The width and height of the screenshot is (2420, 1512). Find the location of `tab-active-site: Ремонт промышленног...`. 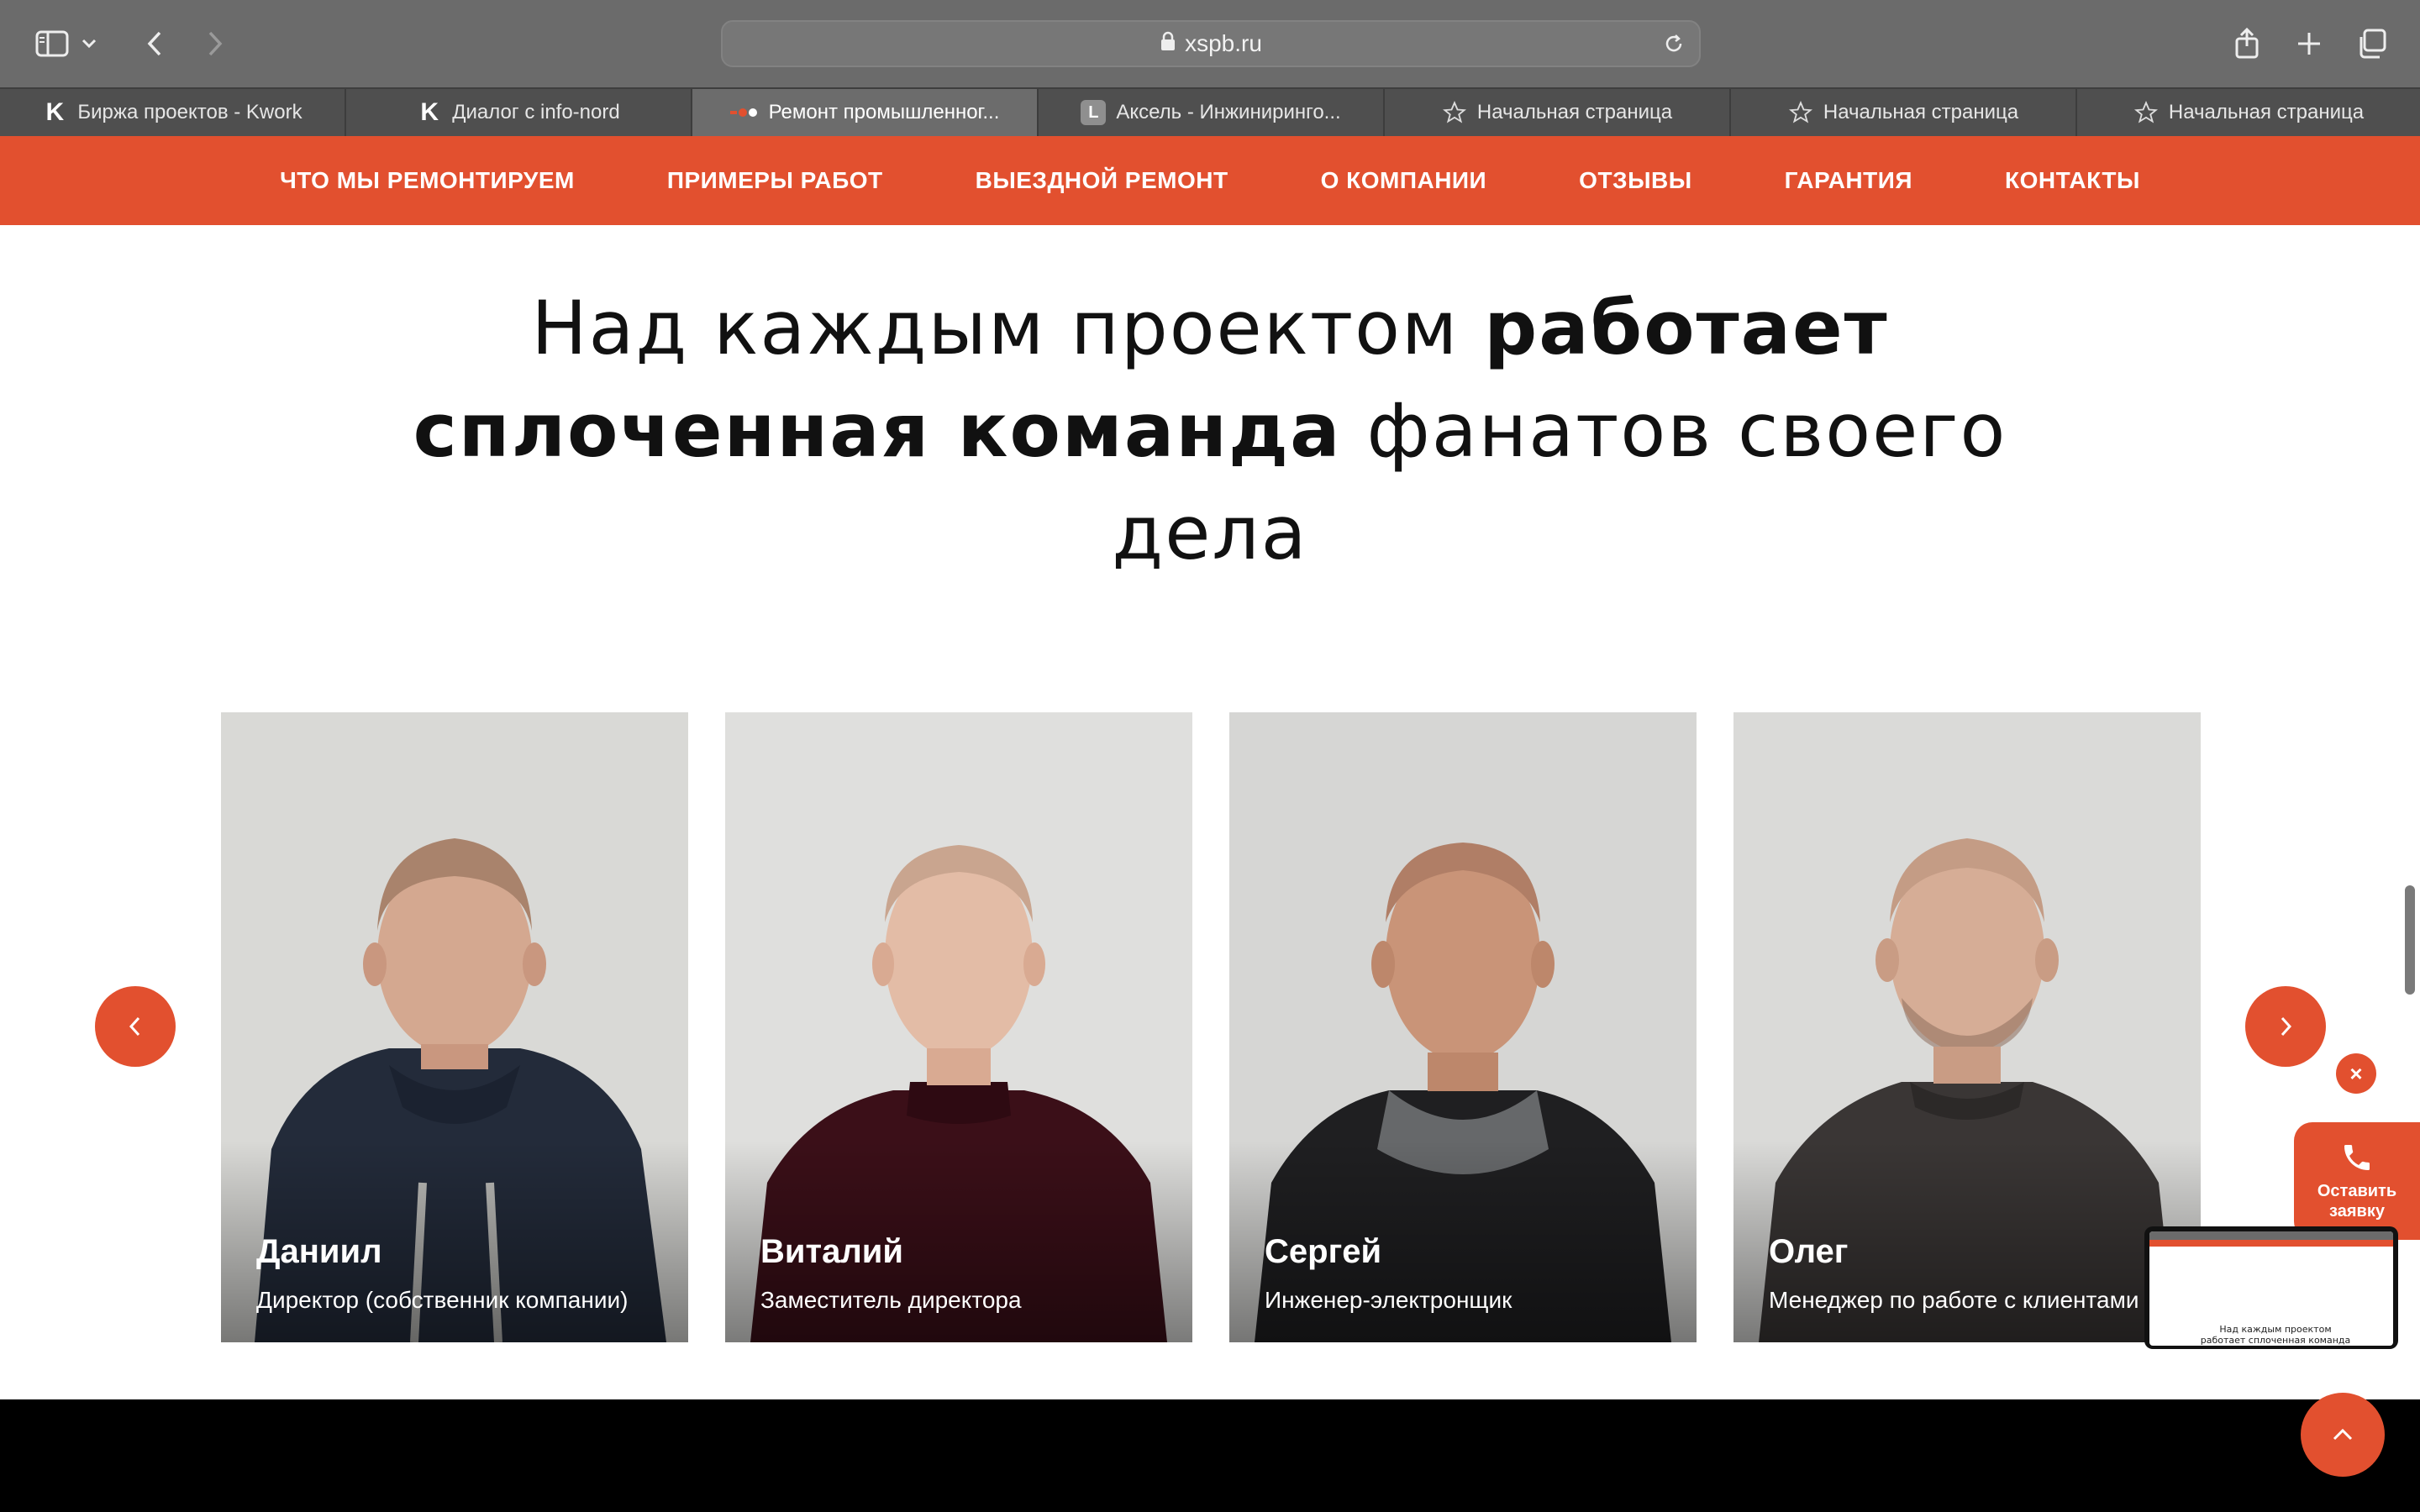

tab-active-site: Ремонт промышленног... is located at coordinates (866, 112).